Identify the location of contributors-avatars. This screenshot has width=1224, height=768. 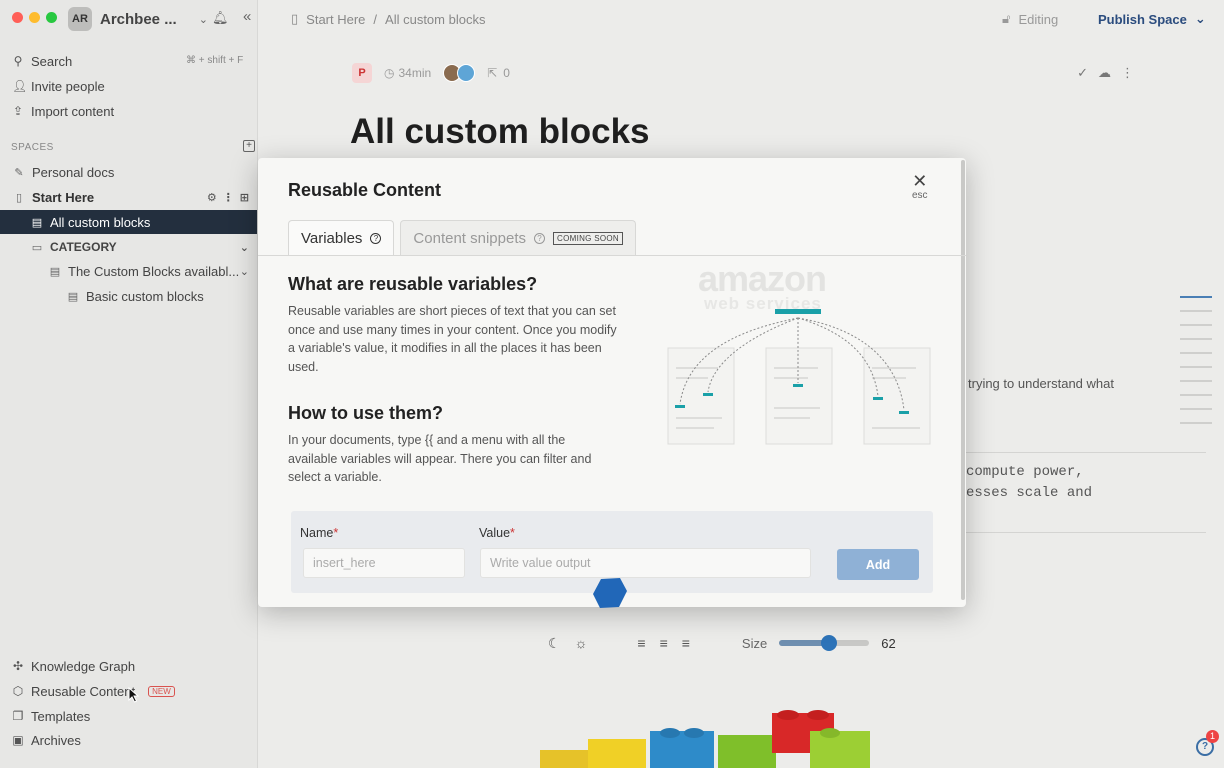
(459, 73).